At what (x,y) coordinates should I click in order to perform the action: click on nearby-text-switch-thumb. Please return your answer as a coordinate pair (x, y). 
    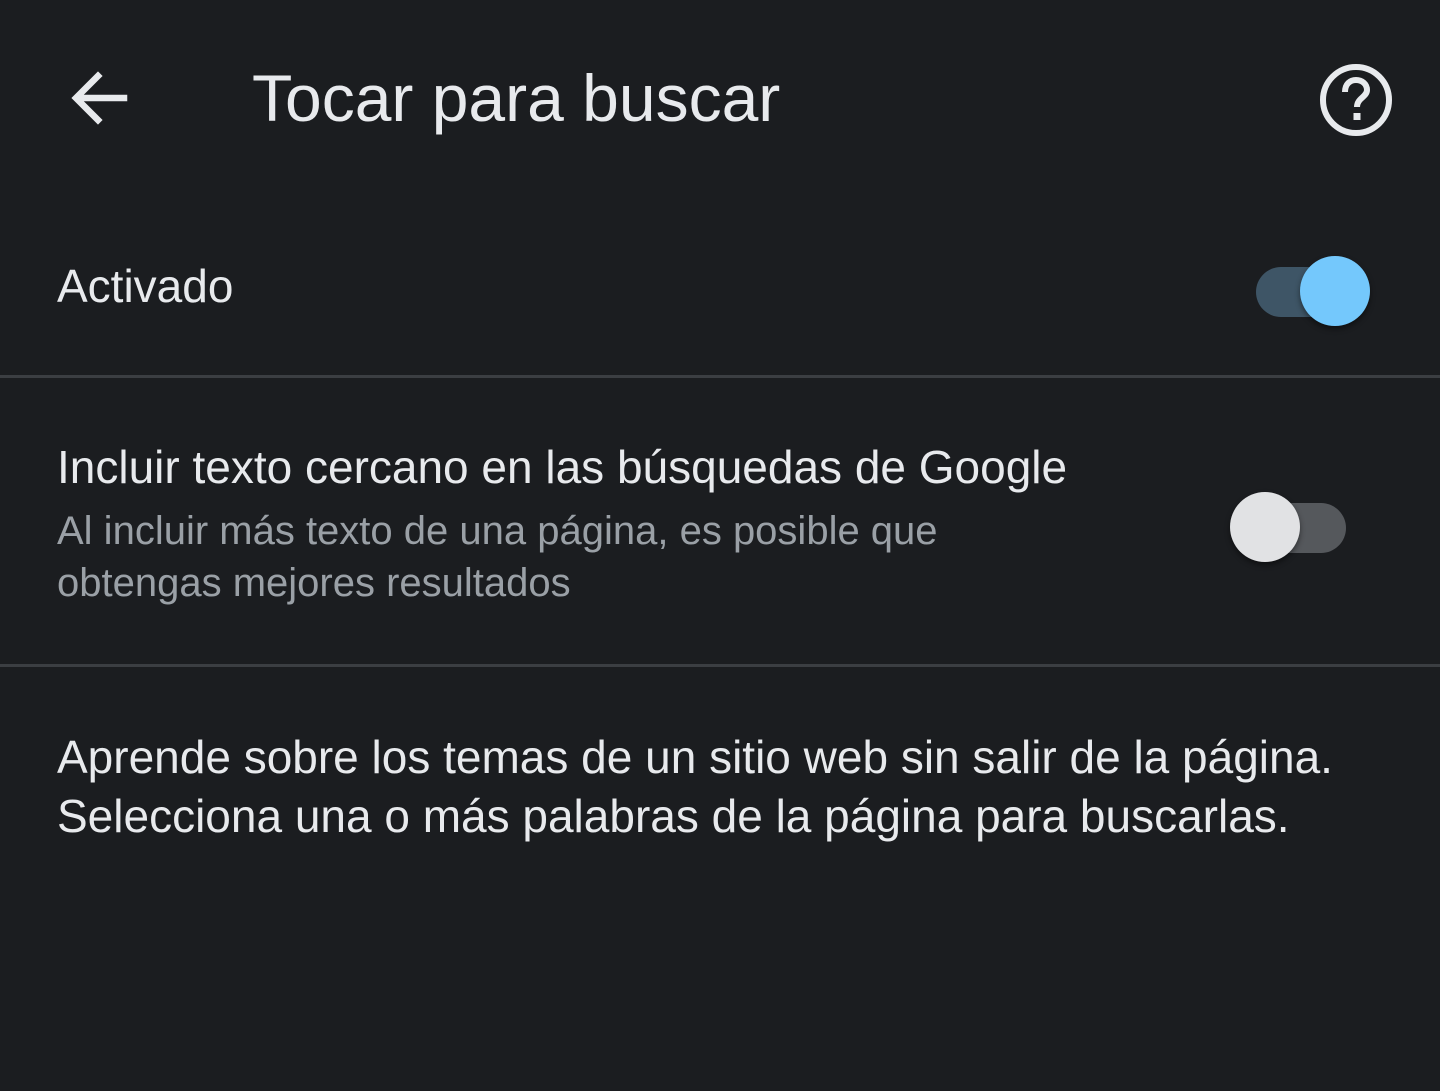
    Looking at the image, I should click on (1265, 527).